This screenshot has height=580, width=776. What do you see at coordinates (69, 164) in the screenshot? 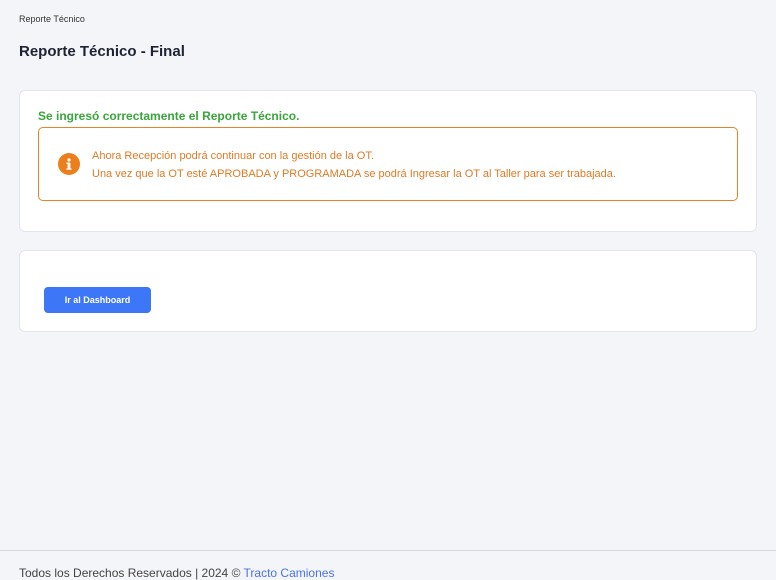
I see `info-icon` at bounding box center [69, 164].